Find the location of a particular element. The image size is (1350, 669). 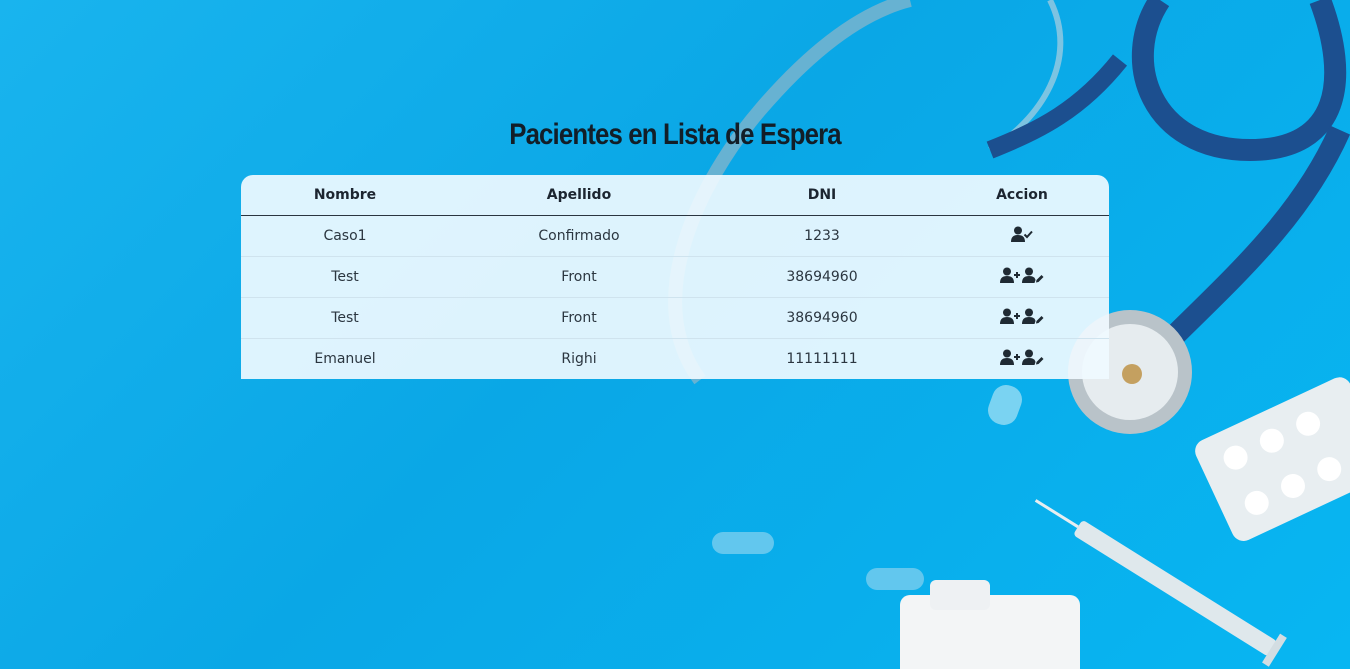

user-check-icon is located at coordinates (1022, 234).